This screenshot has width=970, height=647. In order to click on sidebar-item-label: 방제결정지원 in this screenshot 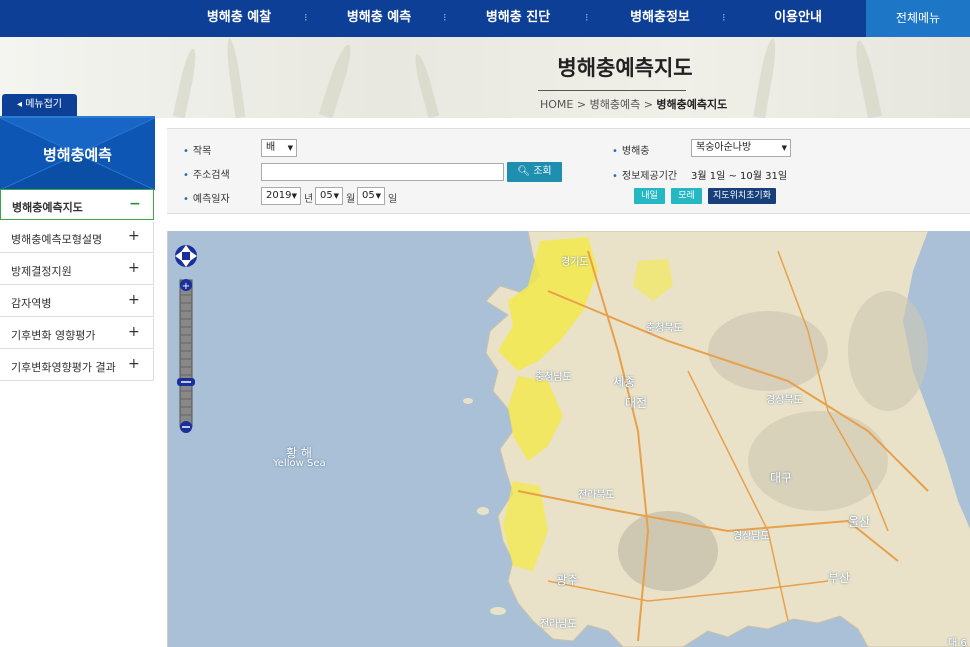, I will do `click(41, 271)`.